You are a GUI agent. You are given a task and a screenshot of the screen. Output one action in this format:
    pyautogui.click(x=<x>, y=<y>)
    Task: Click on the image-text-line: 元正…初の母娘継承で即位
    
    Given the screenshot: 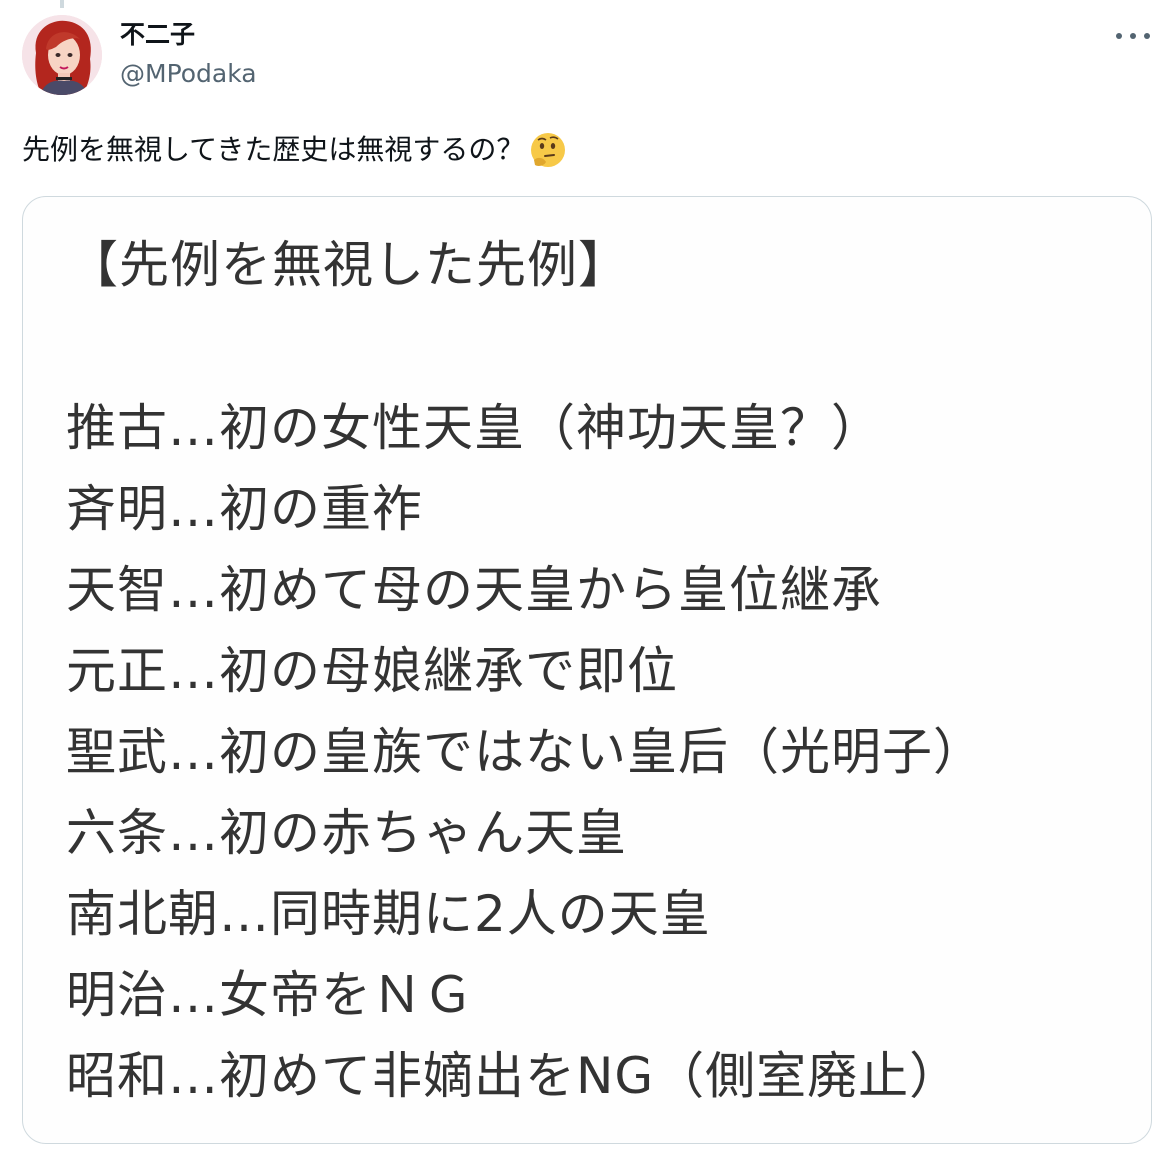 What is the action you would take?
    pyautogui.click(x=372, y=671)
    